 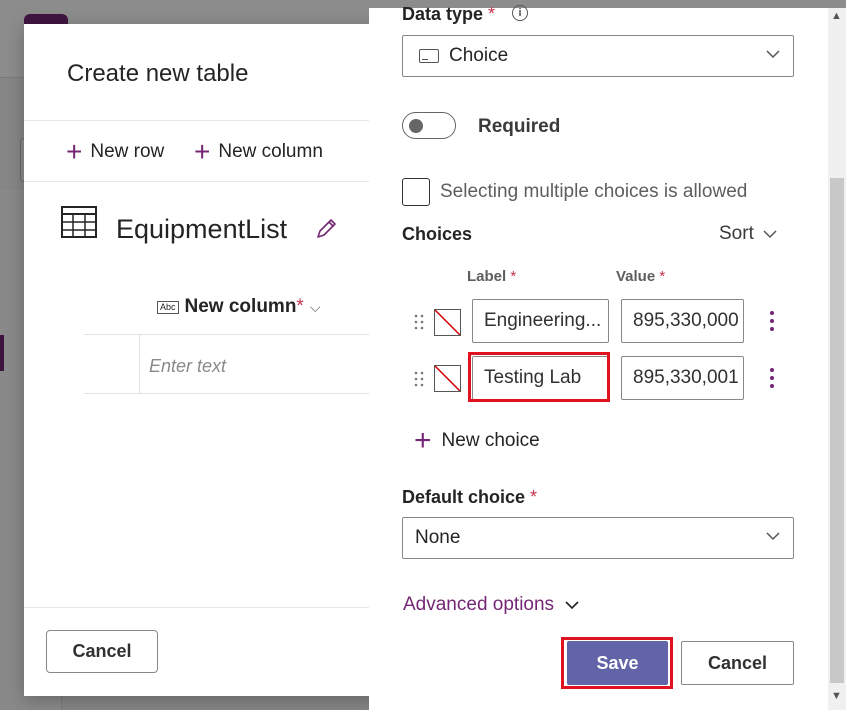 I want to click on new-row-label: New row, so click(x=127, y=151).